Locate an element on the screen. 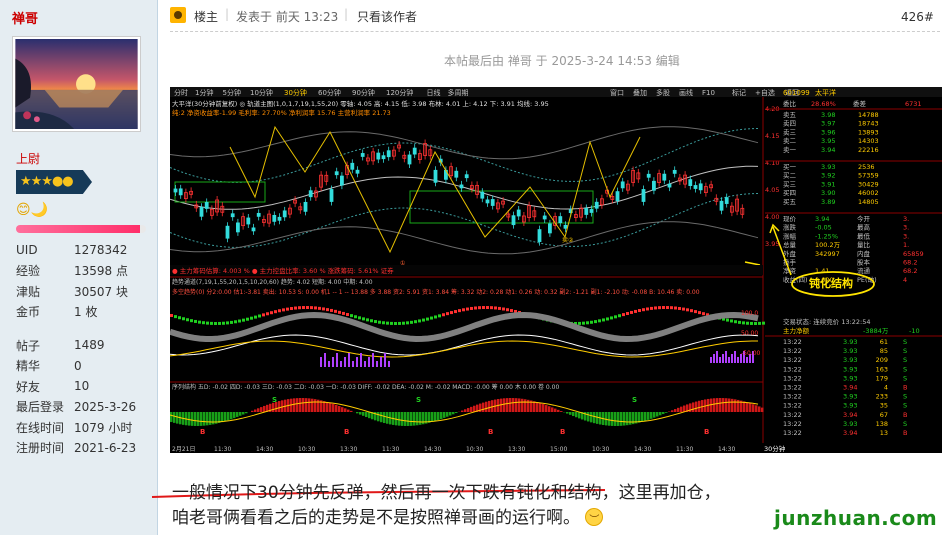 The image size is (949, 535). stat-row: 经验 13598 点 is located at coordinates (72, 271).